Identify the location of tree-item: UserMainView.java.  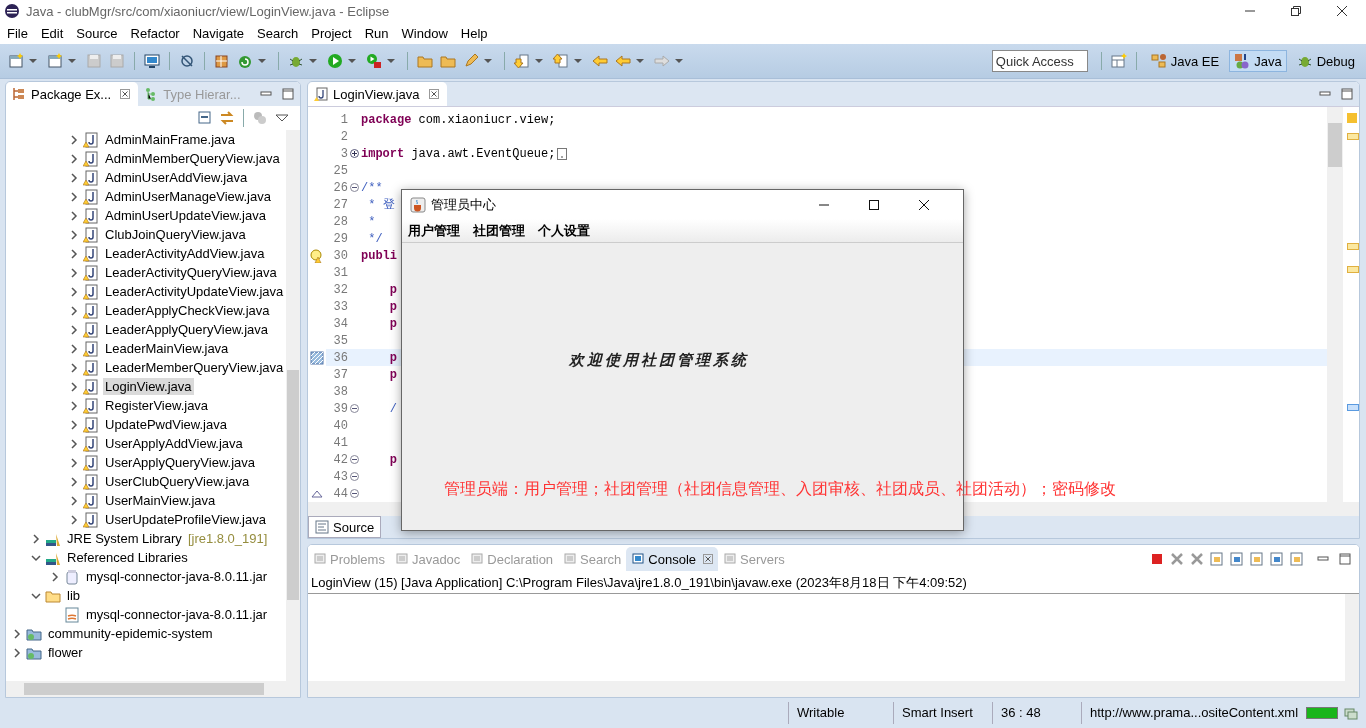
(160, 500).